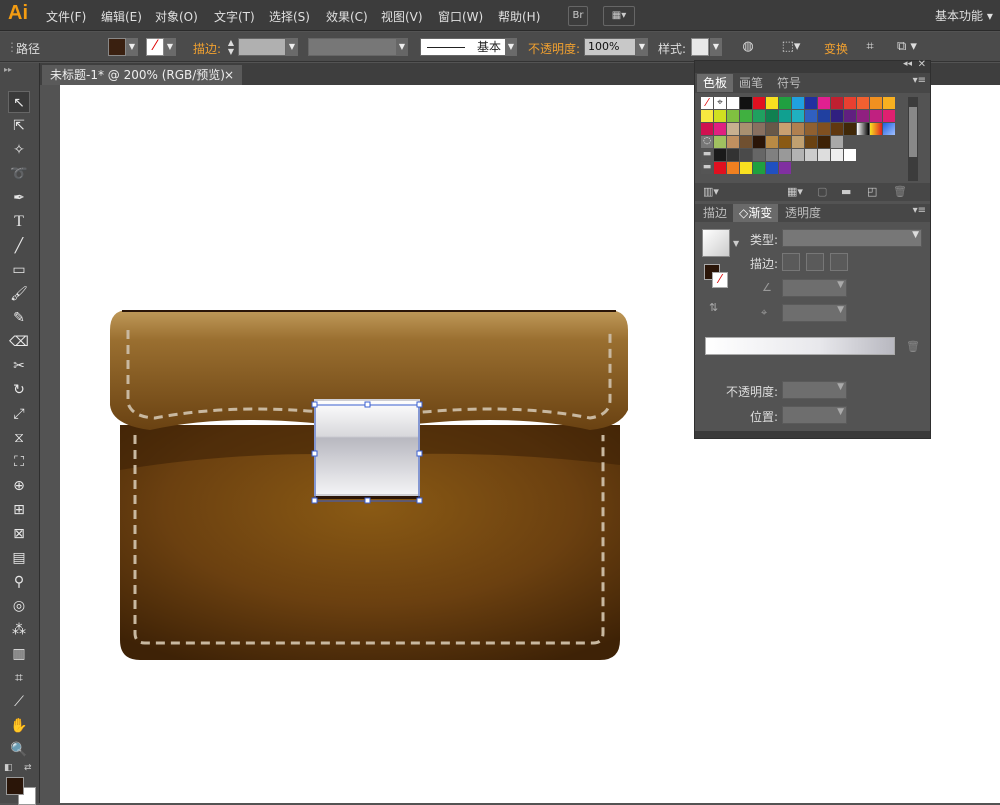  I want to click on slice-tool-icon: ⟋, so click(19, 702).